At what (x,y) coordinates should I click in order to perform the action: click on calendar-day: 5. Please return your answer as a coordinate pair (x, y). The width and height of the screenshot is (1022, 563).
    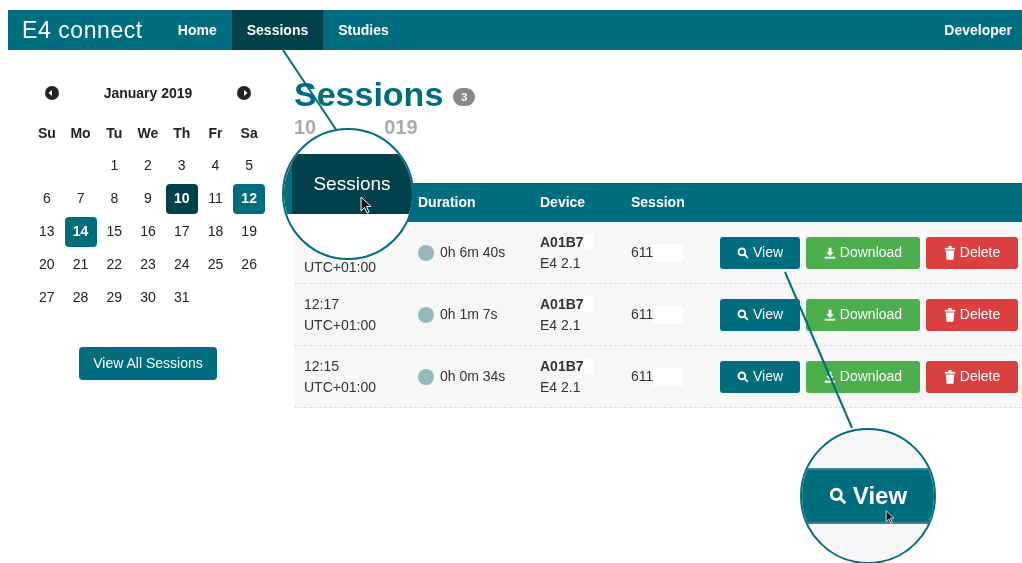
    Looking at the image, I should click on (249, 165).